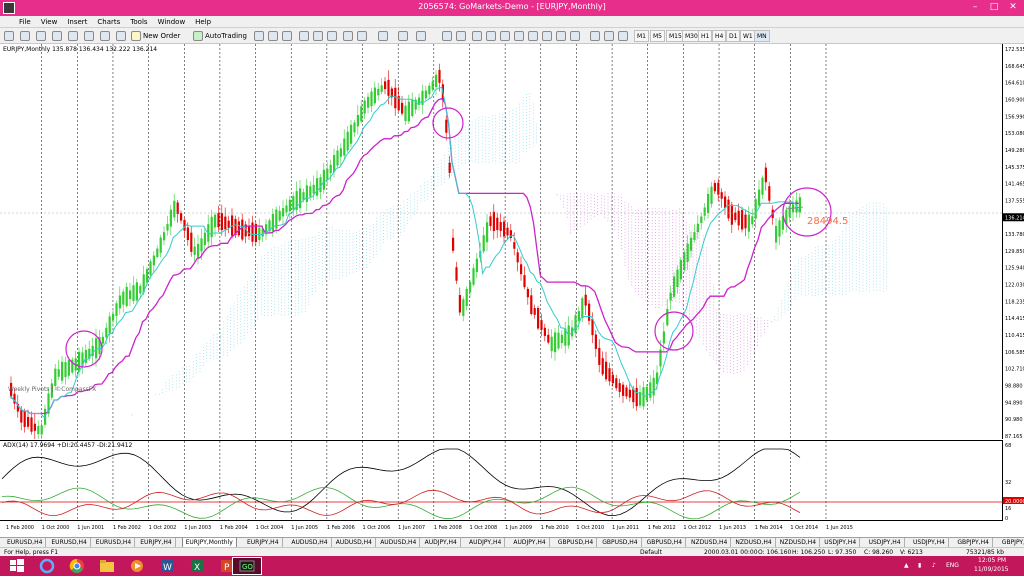  Describe the element at coordinates (9, 36) in the screenshot. I see `new-chart-icon` at that location.